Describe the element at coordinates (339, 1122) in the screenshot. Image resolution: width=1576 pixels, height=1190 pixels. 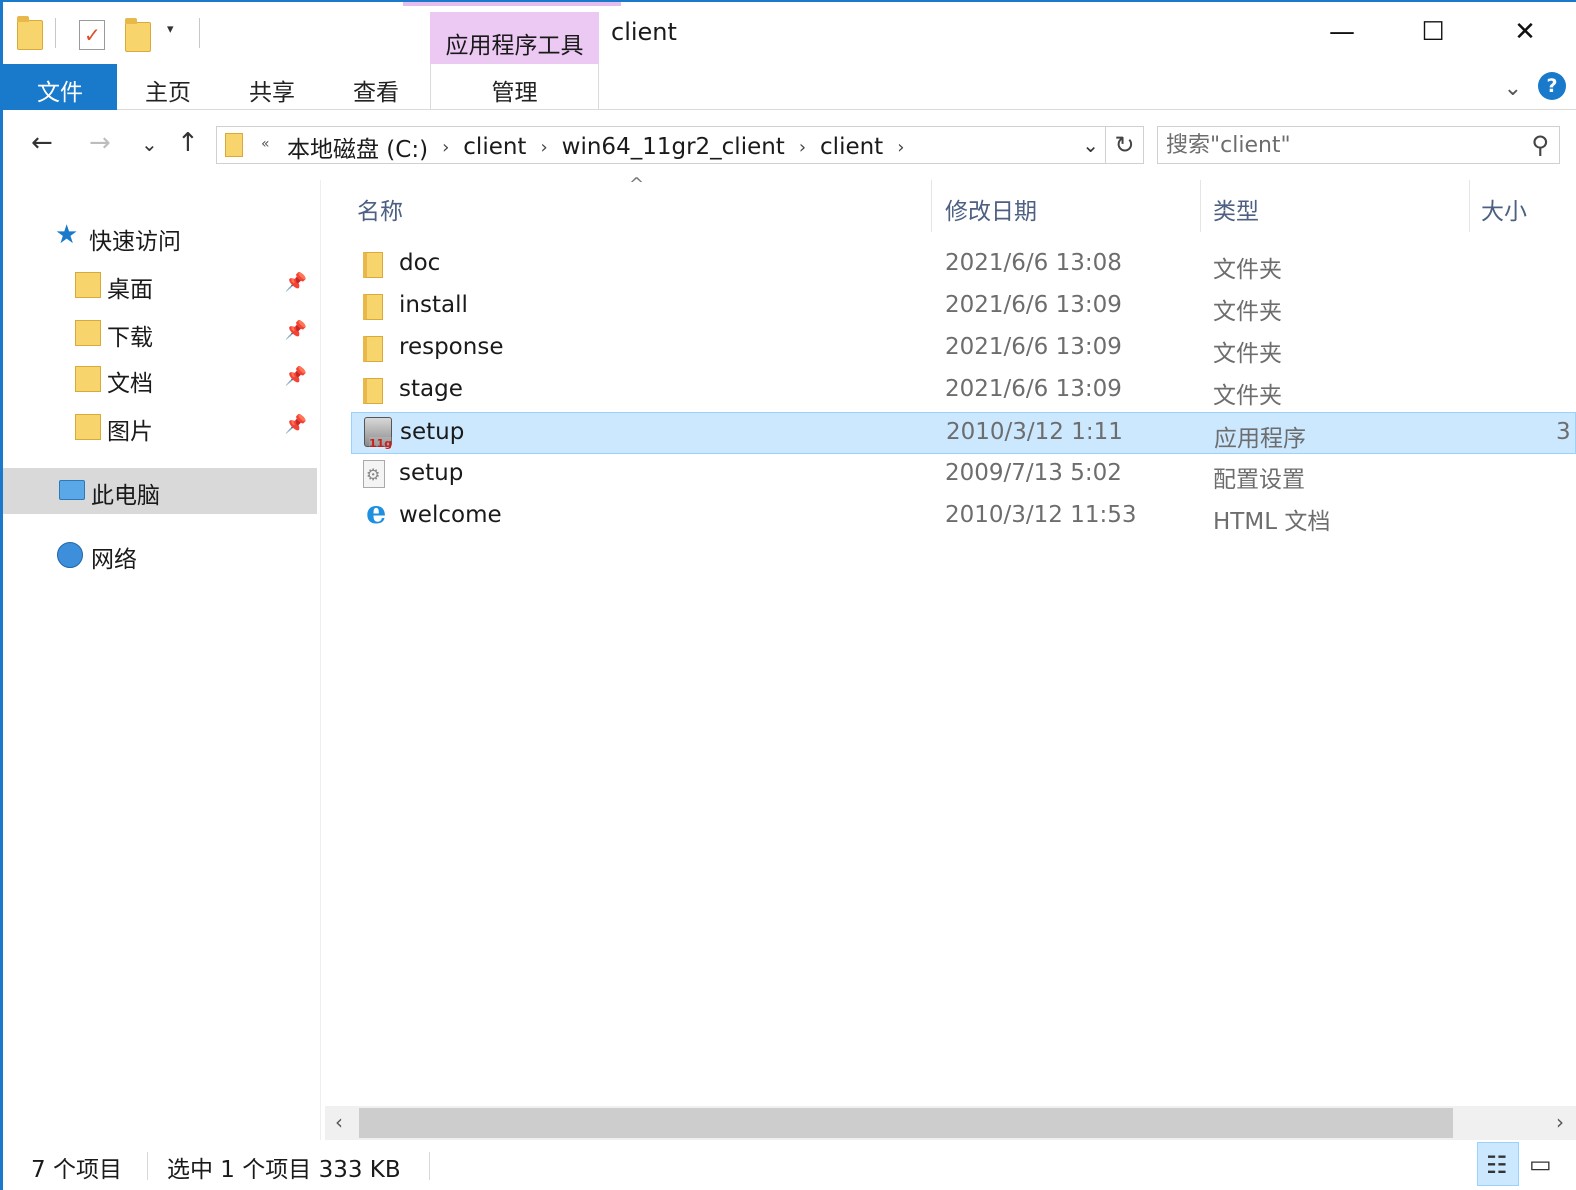
I see `scroll-left-icon: ‹` at that location.